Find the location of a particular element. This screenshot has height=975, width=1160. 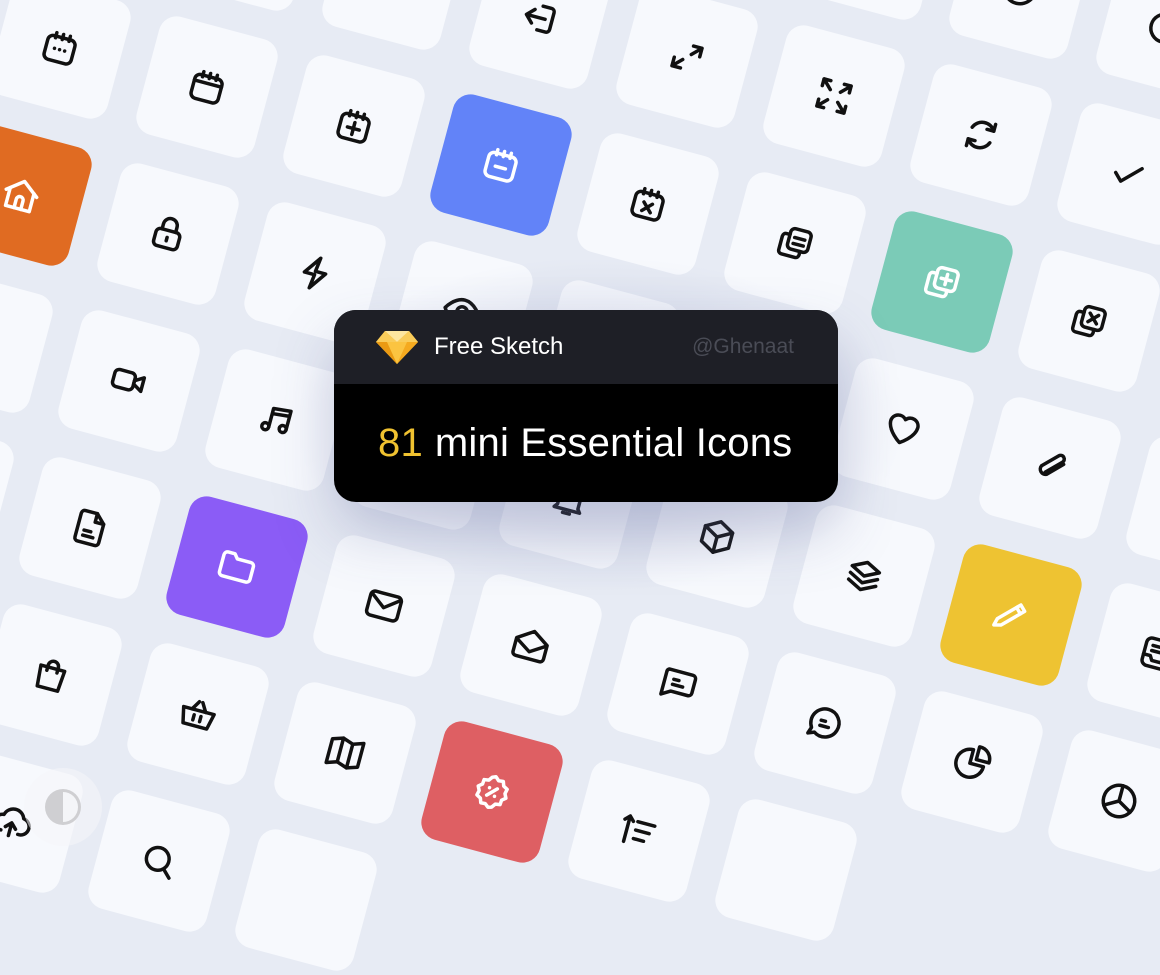

icon-tile-calendar-dots is located at coordinates (67, 61).